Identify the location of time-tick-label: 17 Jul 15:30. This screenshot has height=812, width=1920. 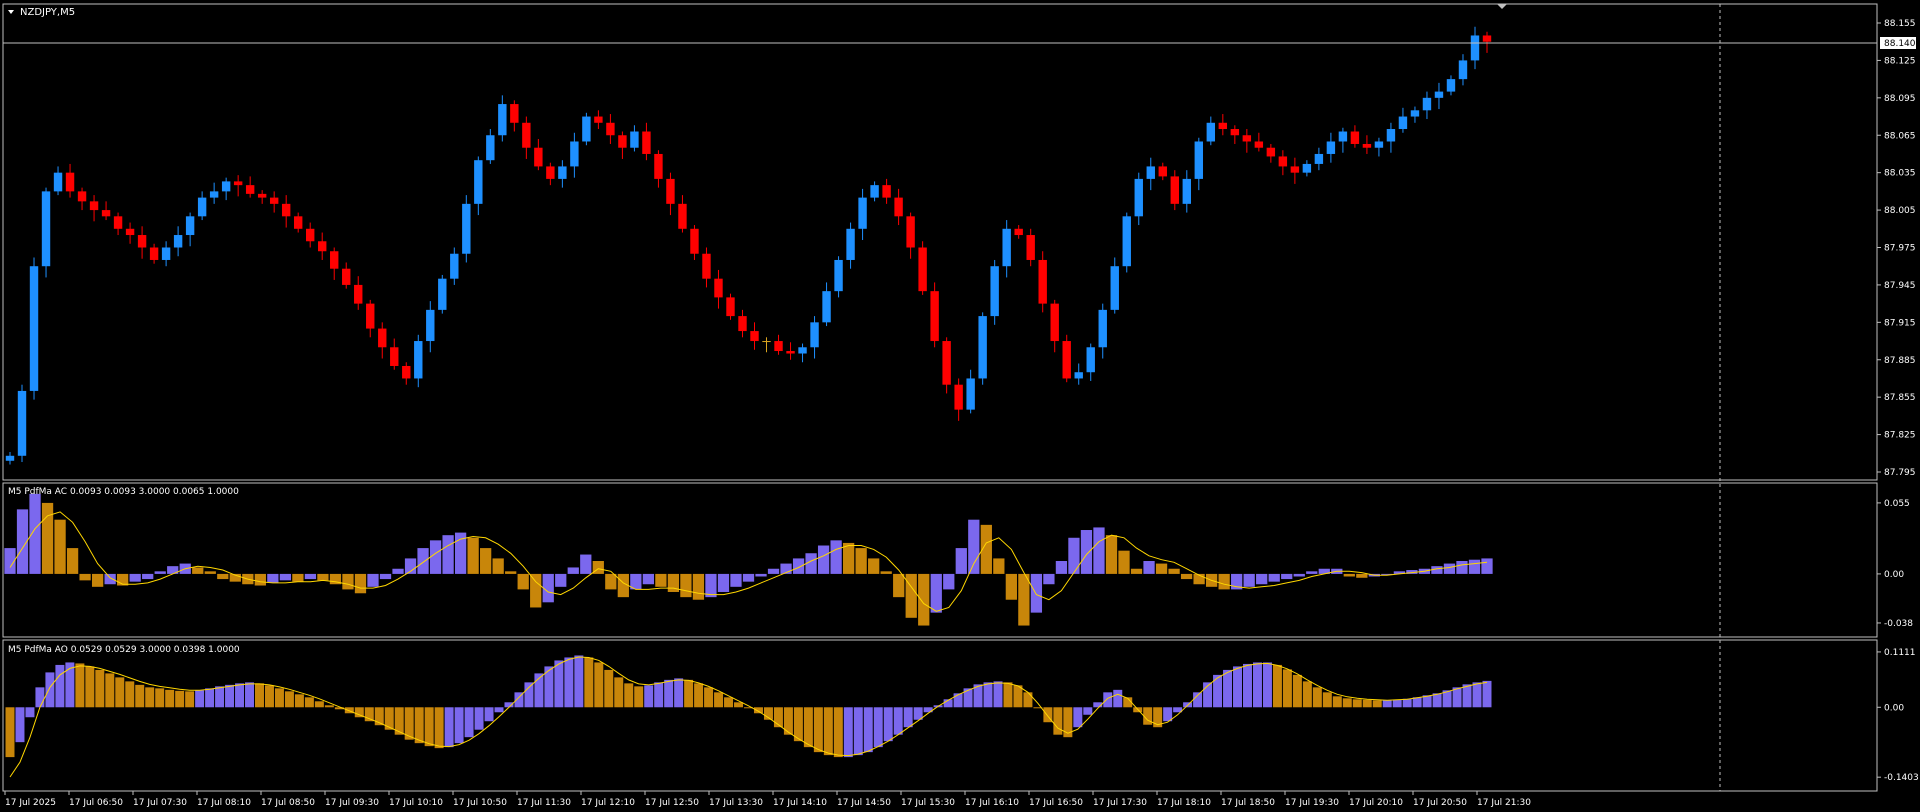
(928, 803).